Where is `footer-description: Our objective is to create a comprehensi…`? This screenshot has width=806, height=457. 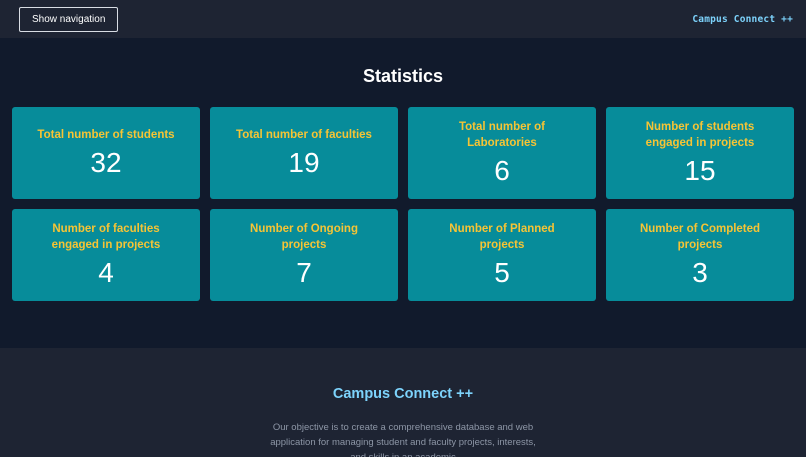
footer-description: Our objective is to create a comprehensi… is located at coordinates (403, 439).